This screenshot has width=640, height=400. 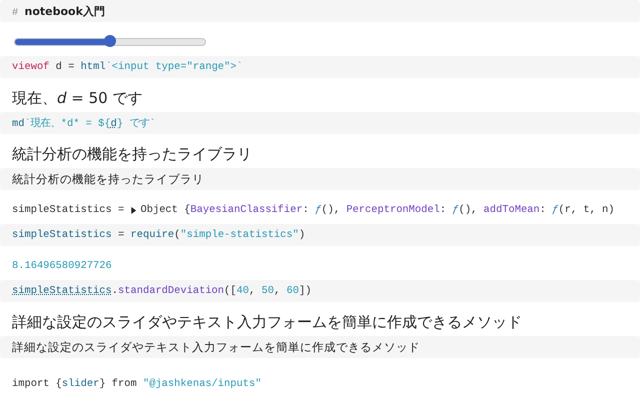 I want to click on slider, so click(x=110, y=42).